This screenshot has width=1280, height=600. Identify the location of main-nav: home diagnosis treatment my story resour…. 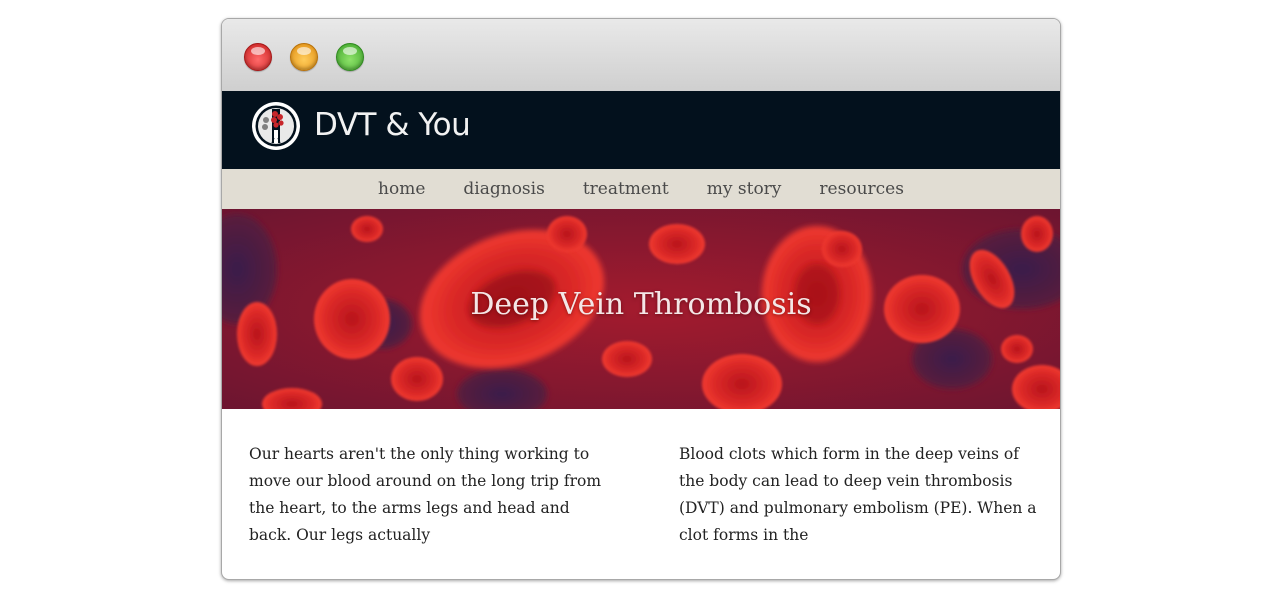
(641, 189).